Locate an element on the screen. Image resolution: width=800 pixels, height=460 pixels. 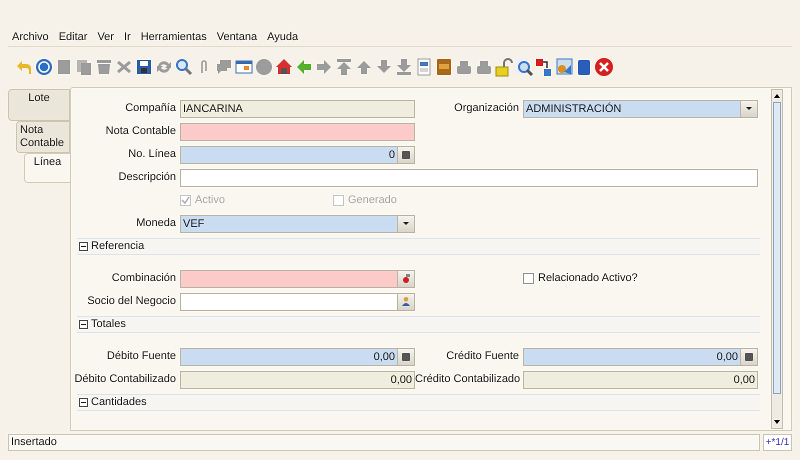
checkmark-icon is located at coordinates (185, 200).